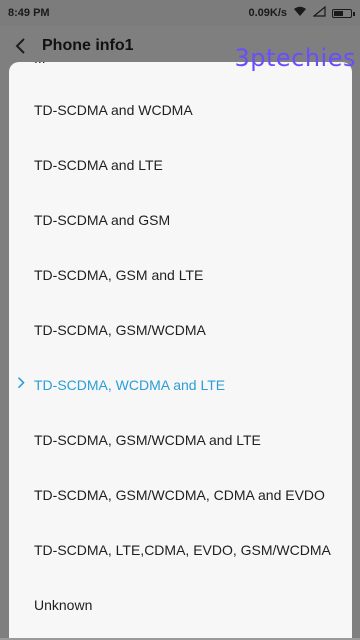  Describe the element at coordinates (343, 13) in the screenshot. I see `battery-icon` at that location.